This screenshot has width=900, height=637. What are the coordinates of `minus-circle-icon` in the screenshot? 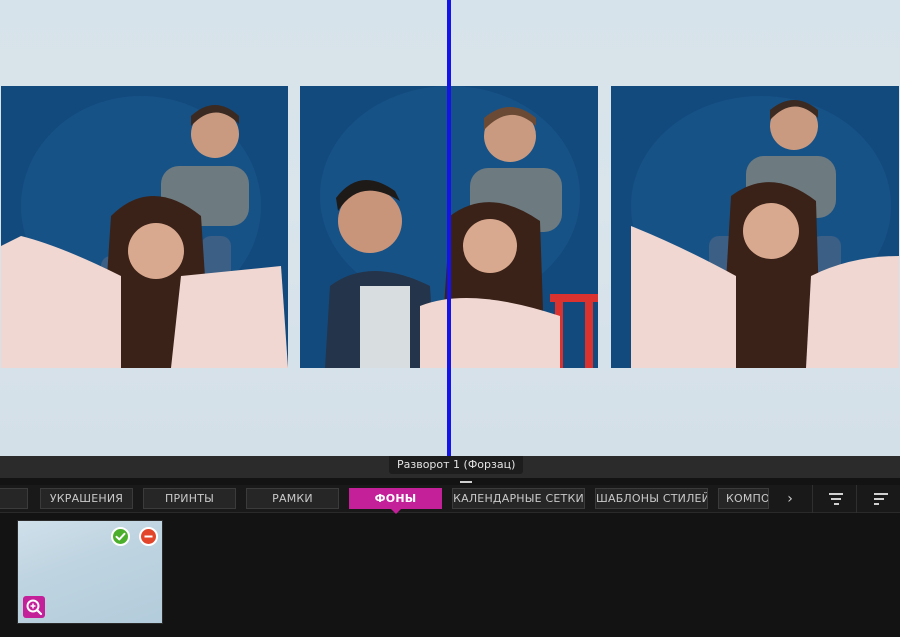 It's located at (148, 536).